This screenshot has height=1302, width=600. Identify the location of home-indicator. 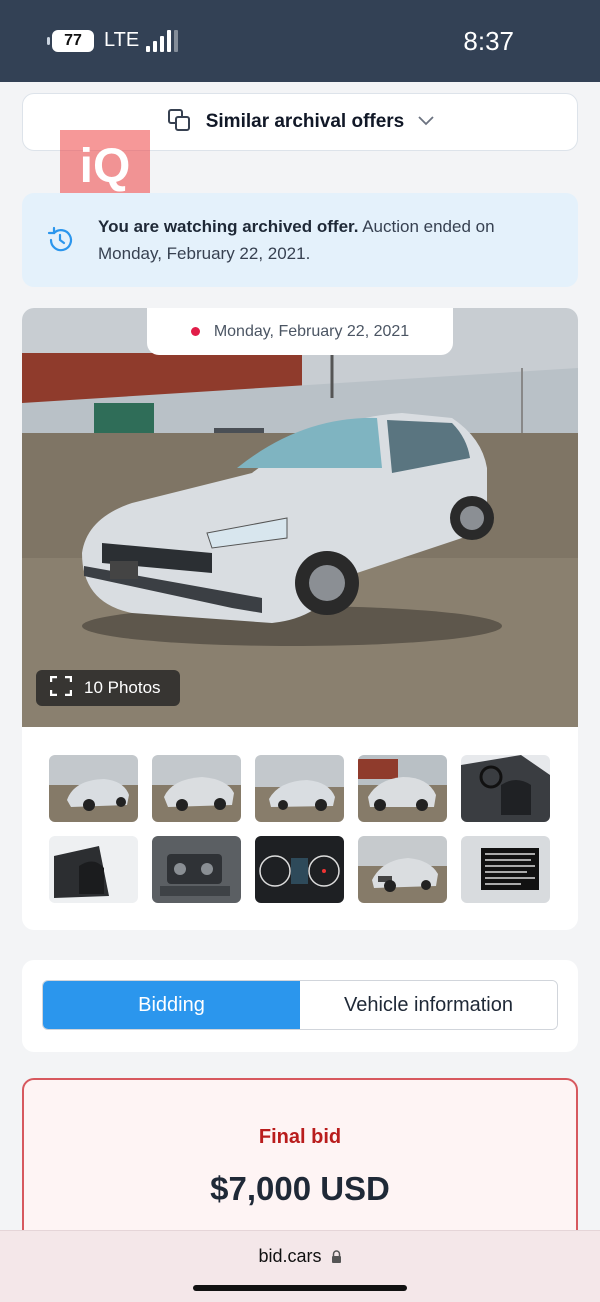
(300, 1288).